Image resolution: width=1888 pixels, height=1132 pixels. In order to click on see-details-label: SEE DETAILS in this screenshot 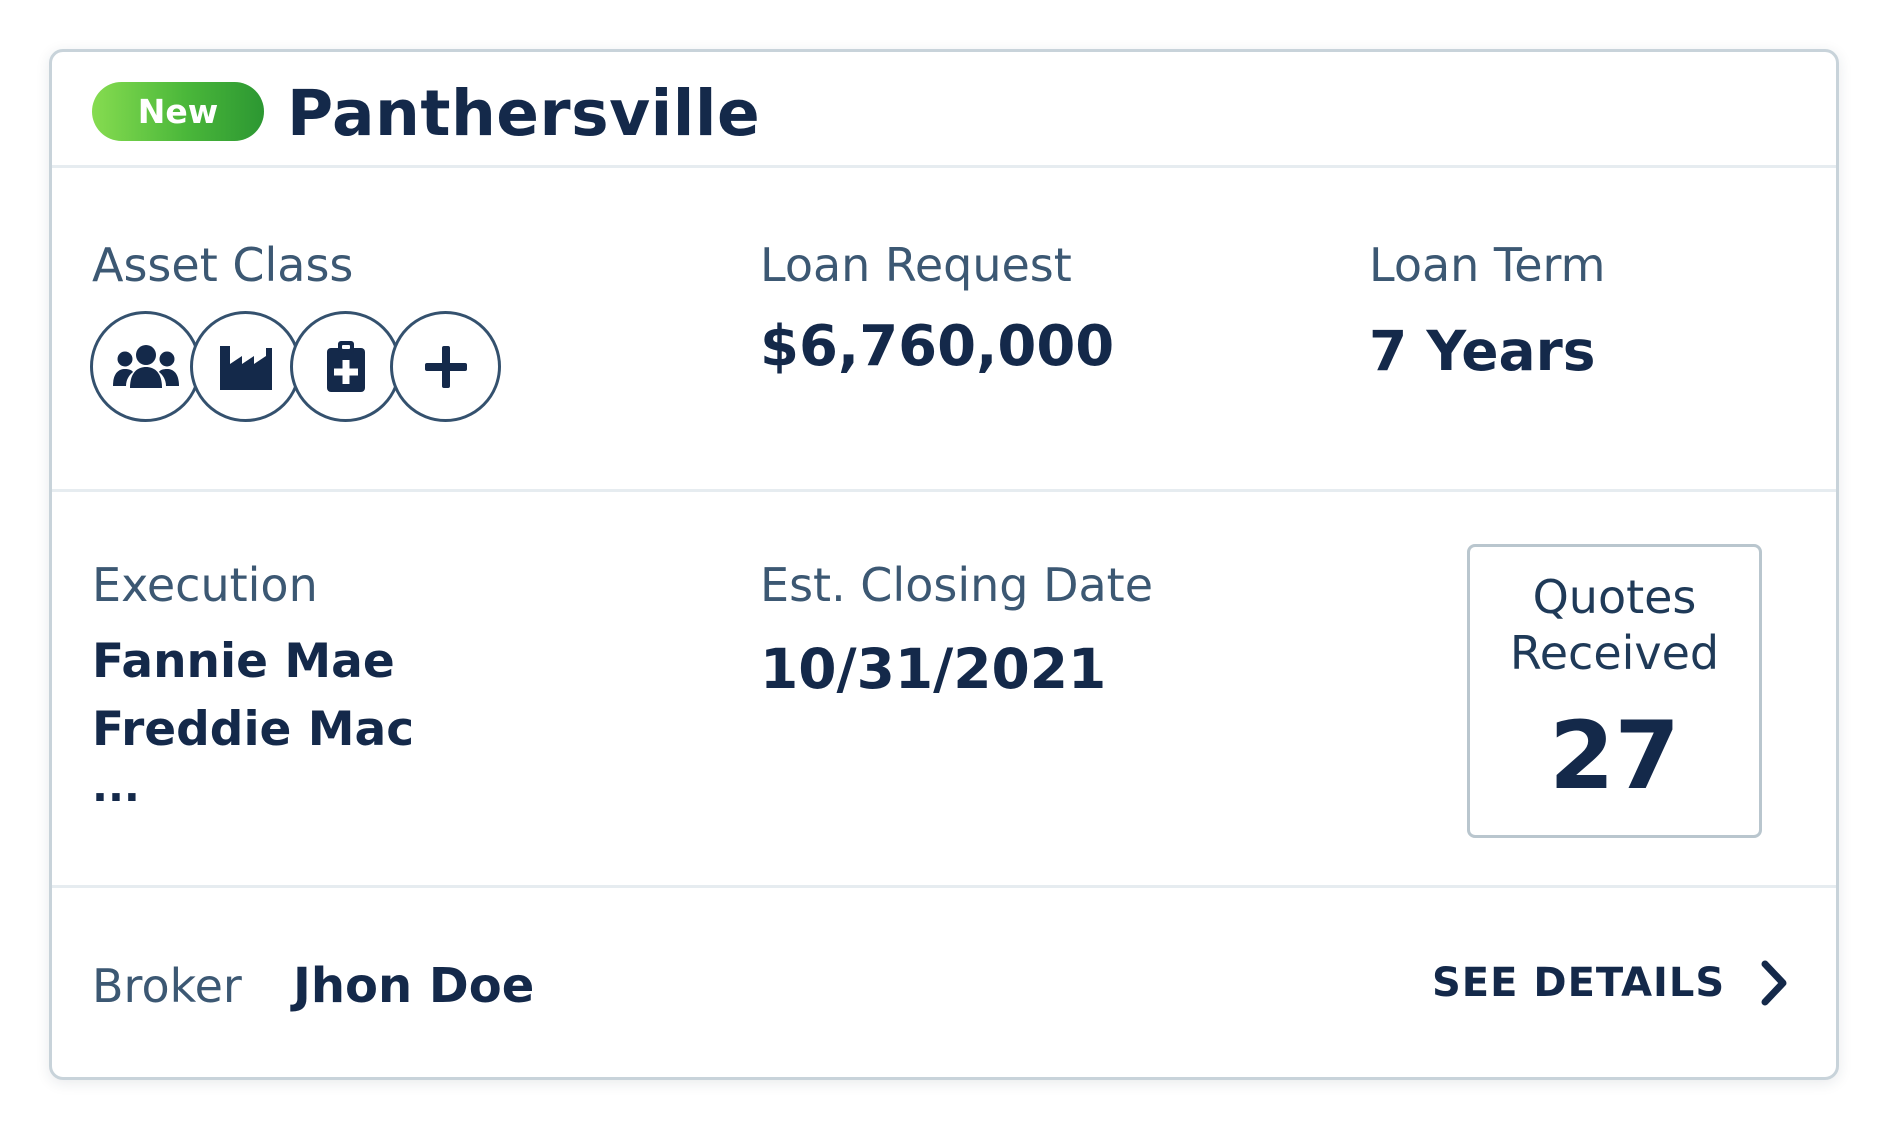, I will do `click(1579, 983)`.